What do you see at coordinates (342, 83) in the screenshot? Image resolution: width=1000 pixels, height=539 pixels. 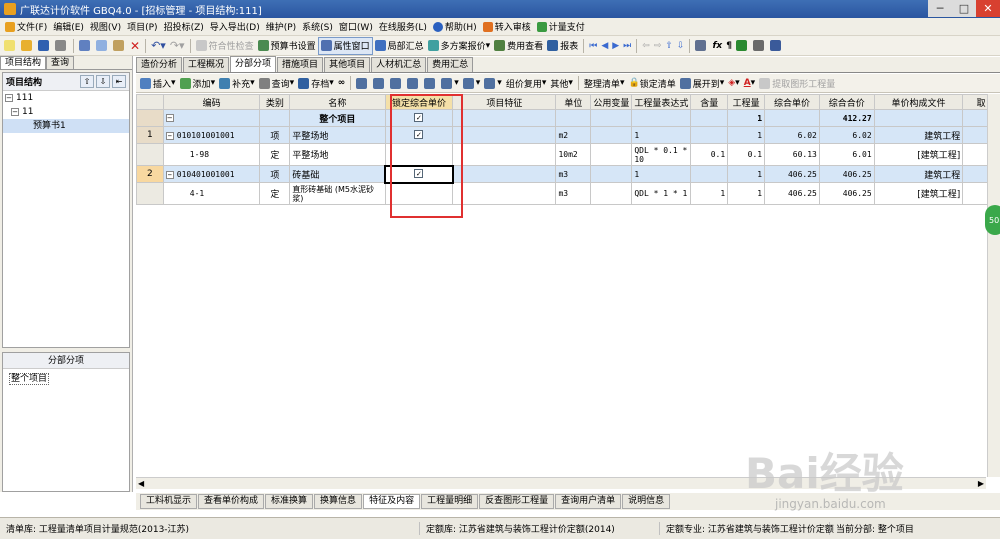 I see `binoculars-button: ∞` at bounding box center [342, 83].